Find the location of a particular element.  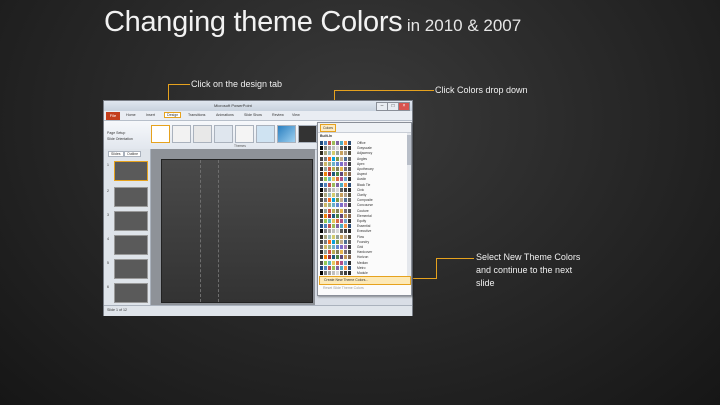

callout-line-new-v is located at coordinates (436, 268).